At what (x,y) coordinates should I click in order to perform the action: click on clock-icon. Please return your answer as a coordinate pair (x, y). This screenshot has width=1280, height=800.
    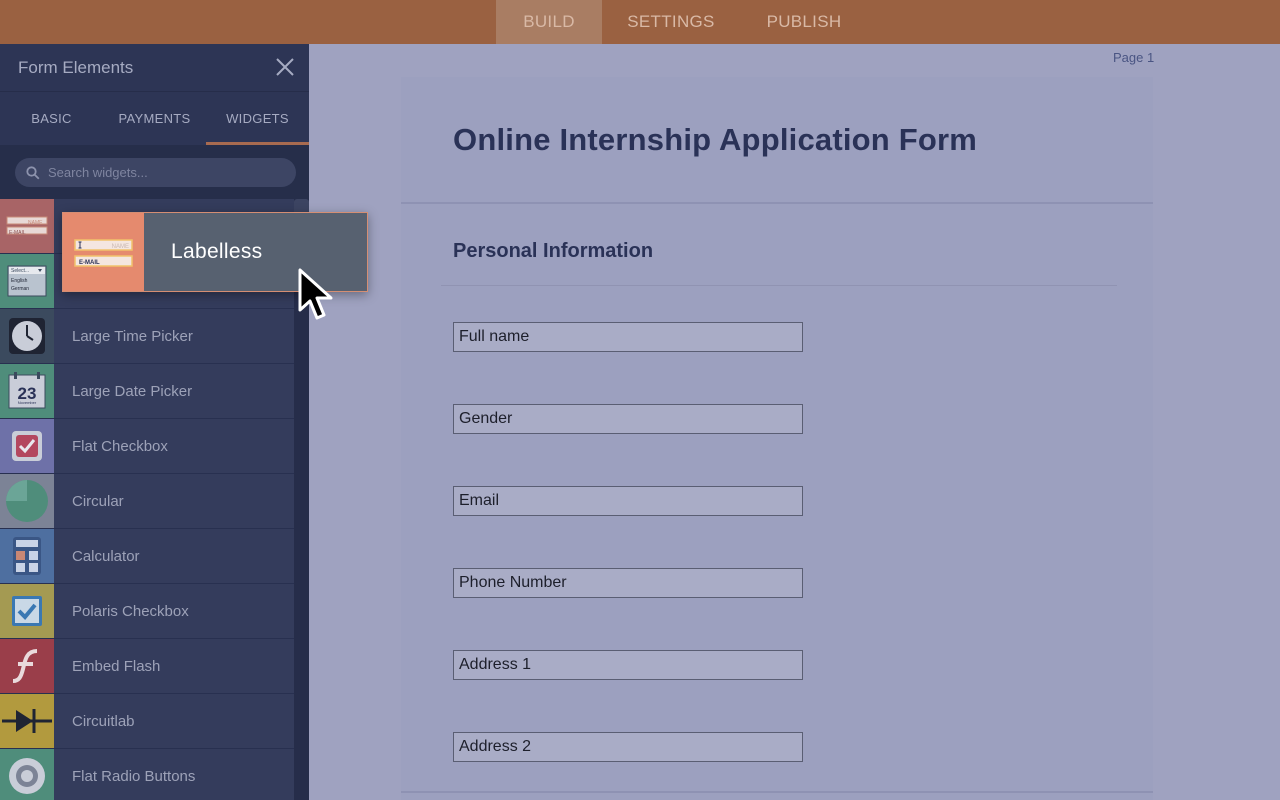
    Looking at the image, I should click on (27, 336).